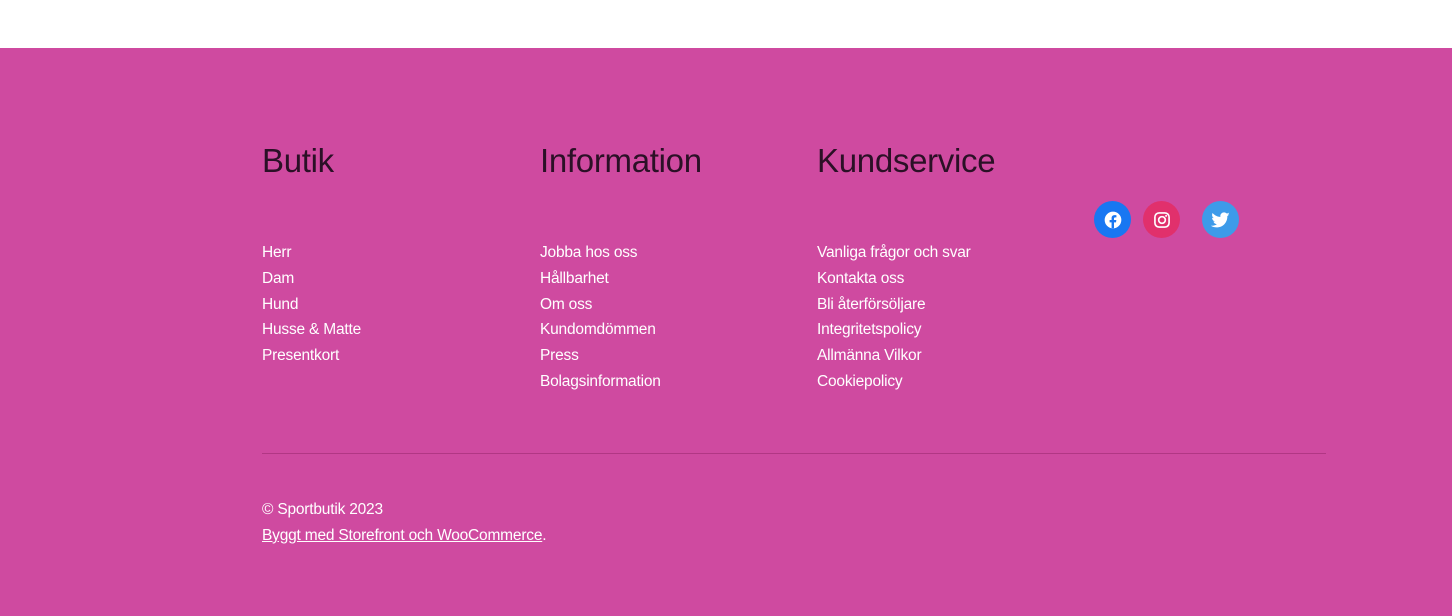 This screenshot has height=616, width=1452. I want to click on footer-column-title: Butik, so click(298, 160).